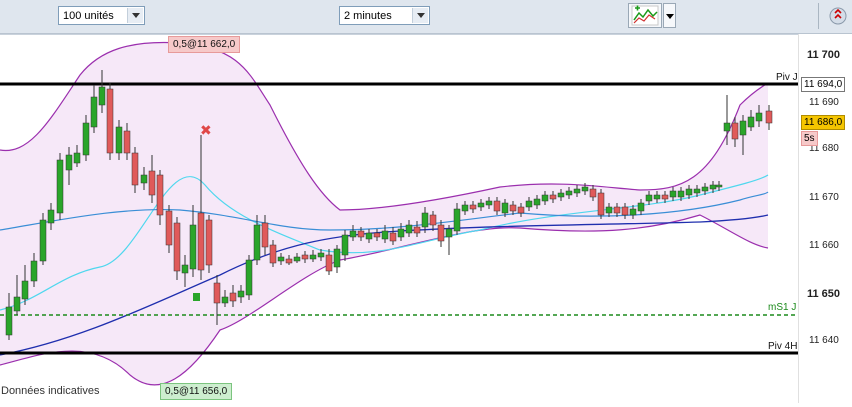 Image resolution: width=852 pixels, height=407 pixels. Describe the element at coordinates (50, 391) in the screenshot. I see `indicative-data-note: Données indicatives` at that location.